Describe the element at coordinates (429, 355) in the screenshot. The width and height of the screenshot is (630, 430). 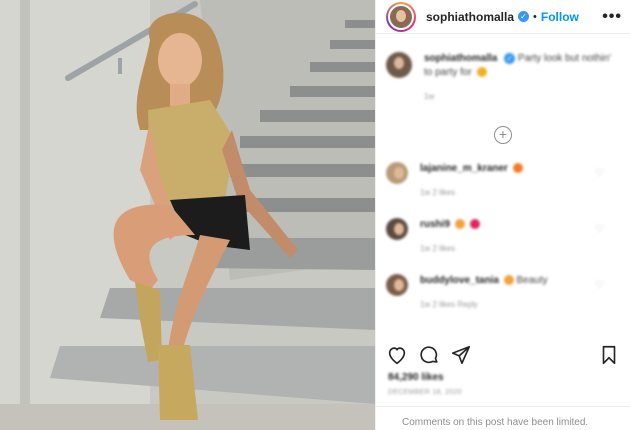
I see `comment-icon` at that location.